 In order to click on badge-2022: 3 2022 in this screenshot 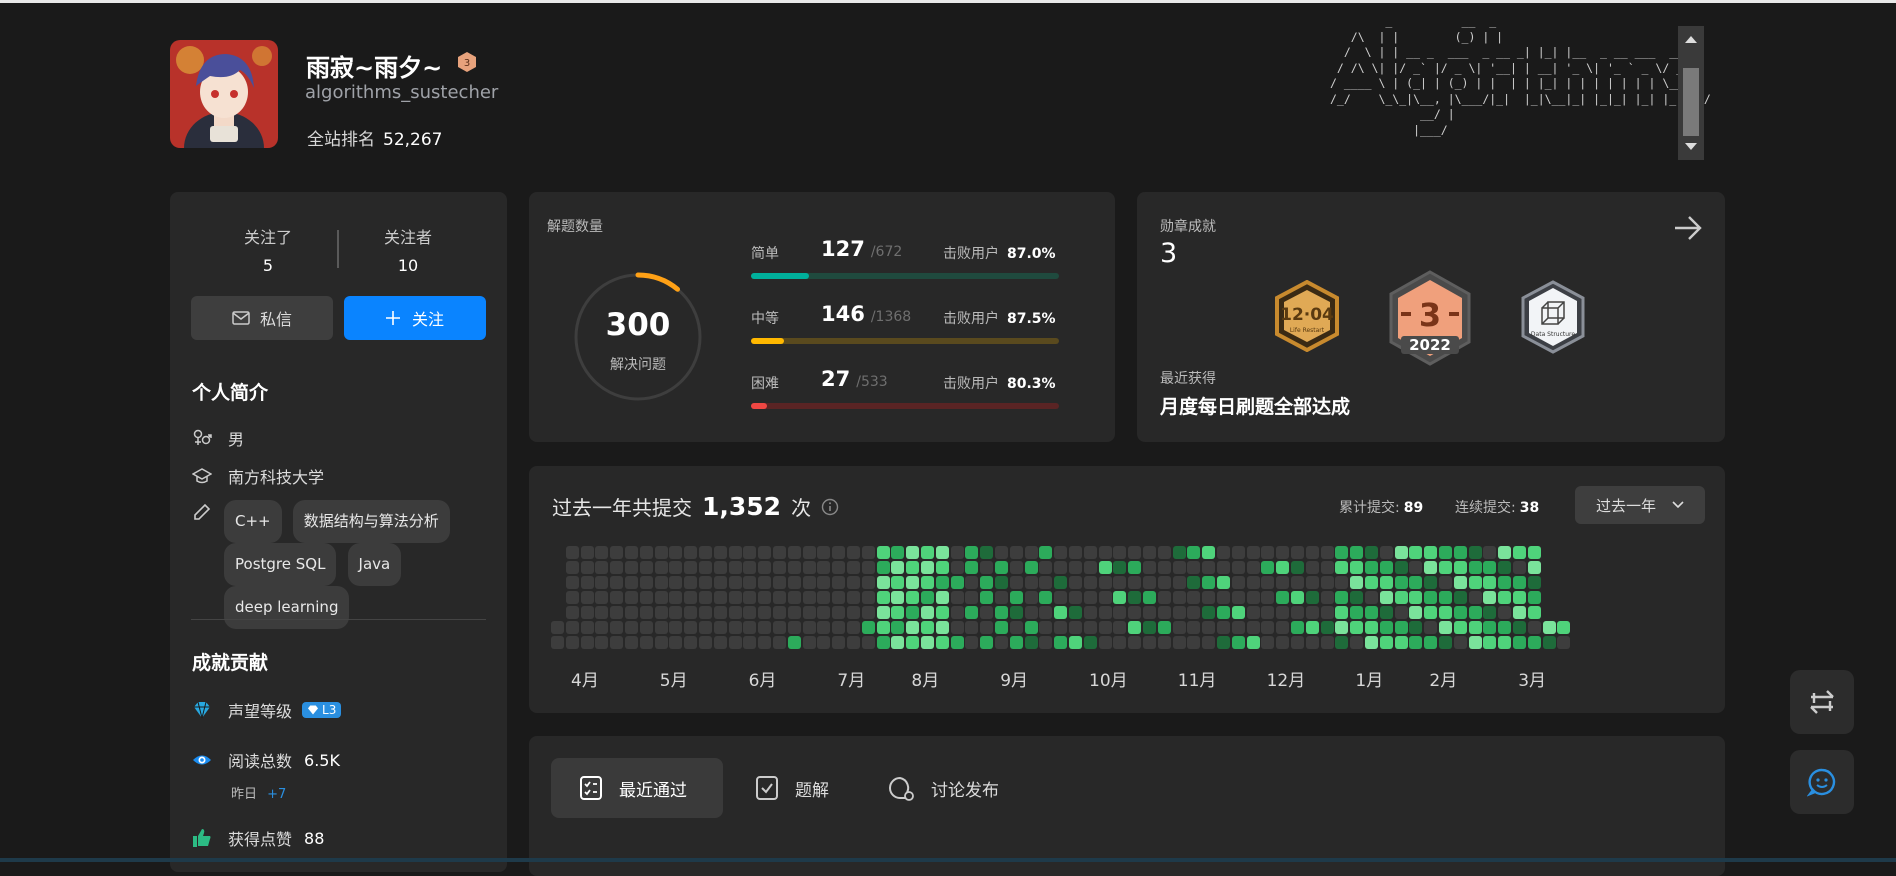, I will do `click(1430, 320)`.